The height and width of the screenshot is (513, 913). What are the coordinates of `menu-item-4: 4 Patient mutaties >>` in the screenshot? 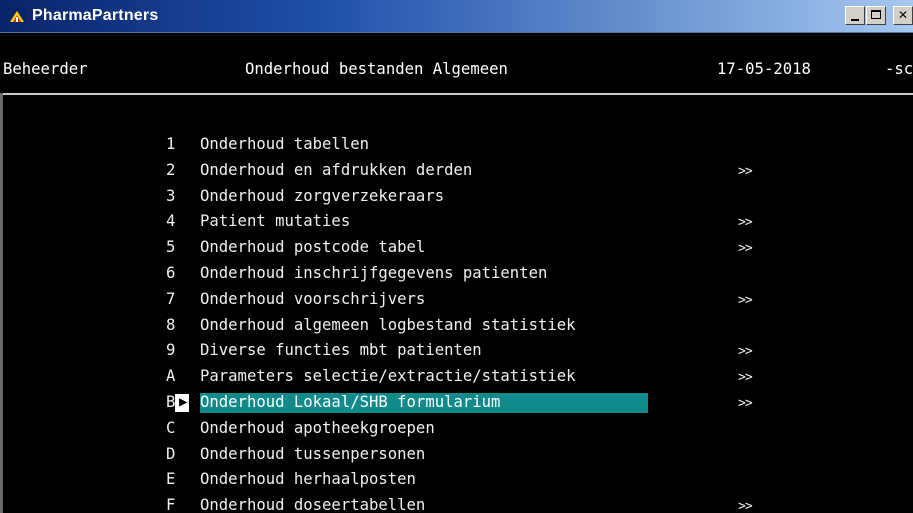 It's located at (456, 225).